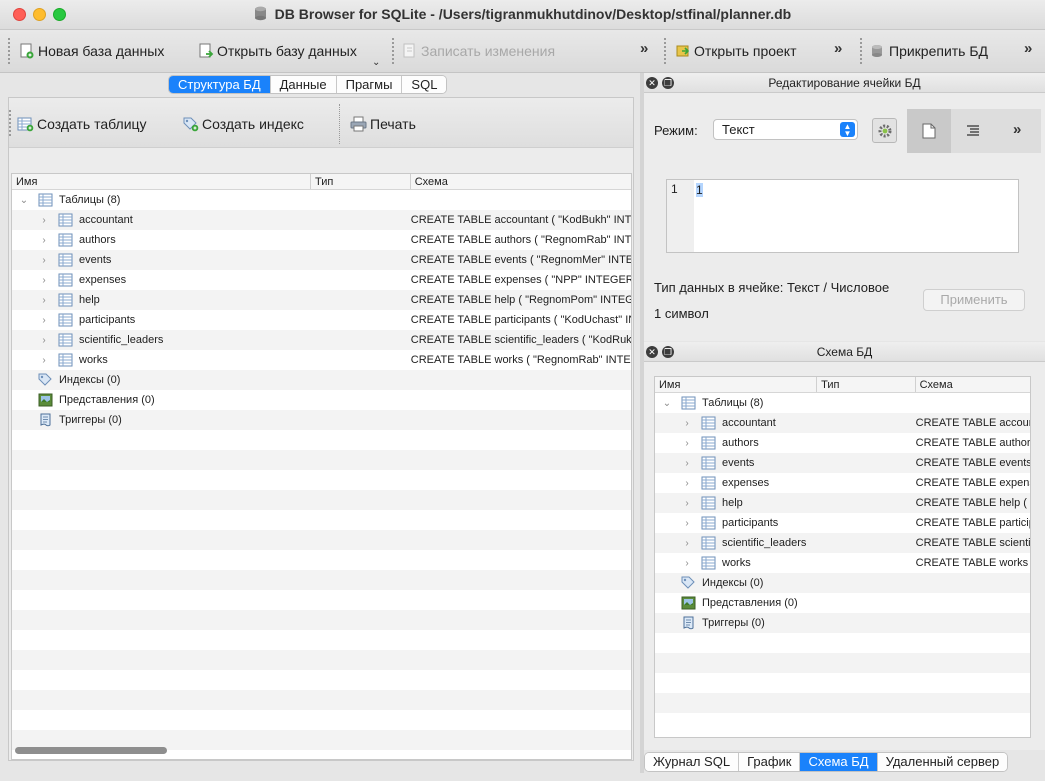 This screenshot has height=781, width=1045. What do you see at coordinates (478, 51) in the screenshot?
I see `write-changes-button: Записать изменения` at bounding box center [478, 51].